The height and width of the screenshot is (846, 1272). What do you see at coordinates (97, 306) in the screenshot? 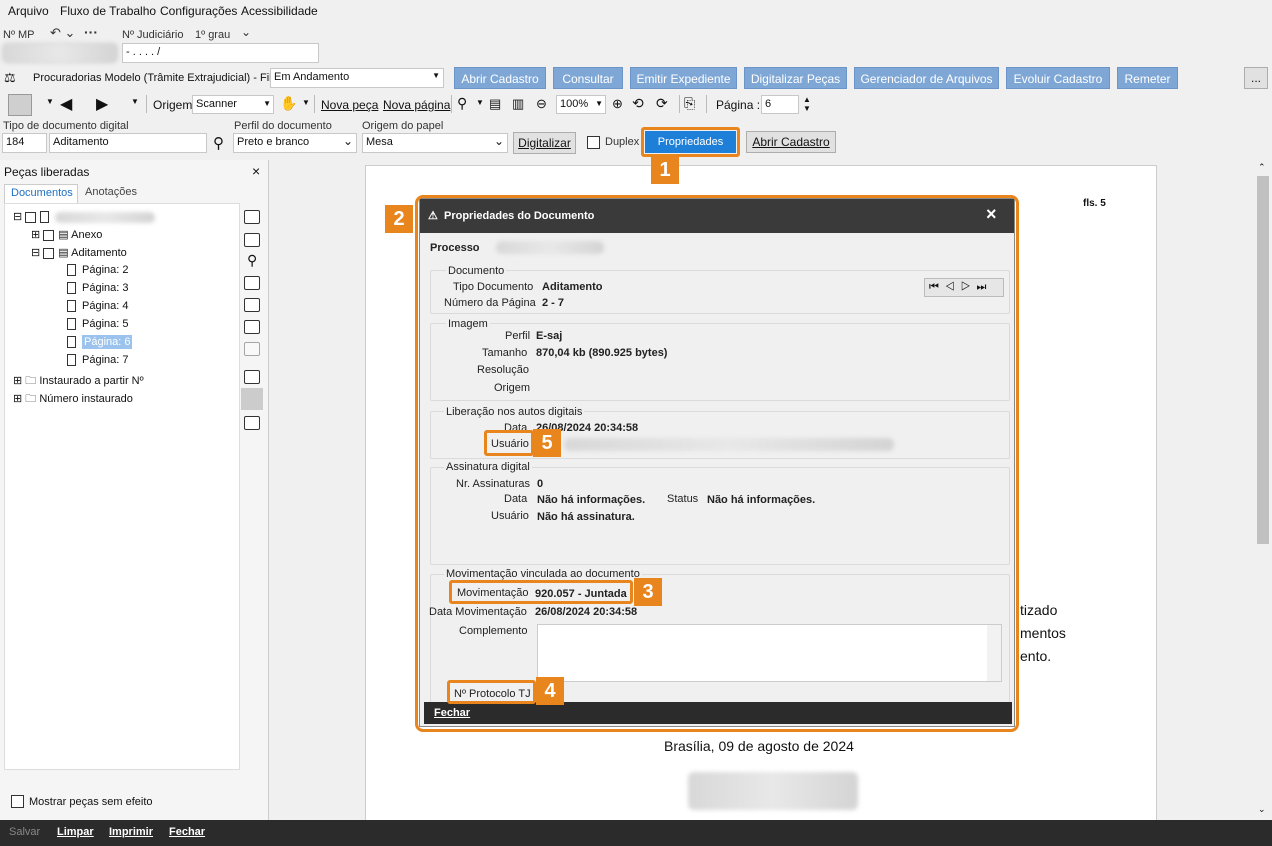
I see `tree-page: Página: 4` at bounding box center [97, 306].